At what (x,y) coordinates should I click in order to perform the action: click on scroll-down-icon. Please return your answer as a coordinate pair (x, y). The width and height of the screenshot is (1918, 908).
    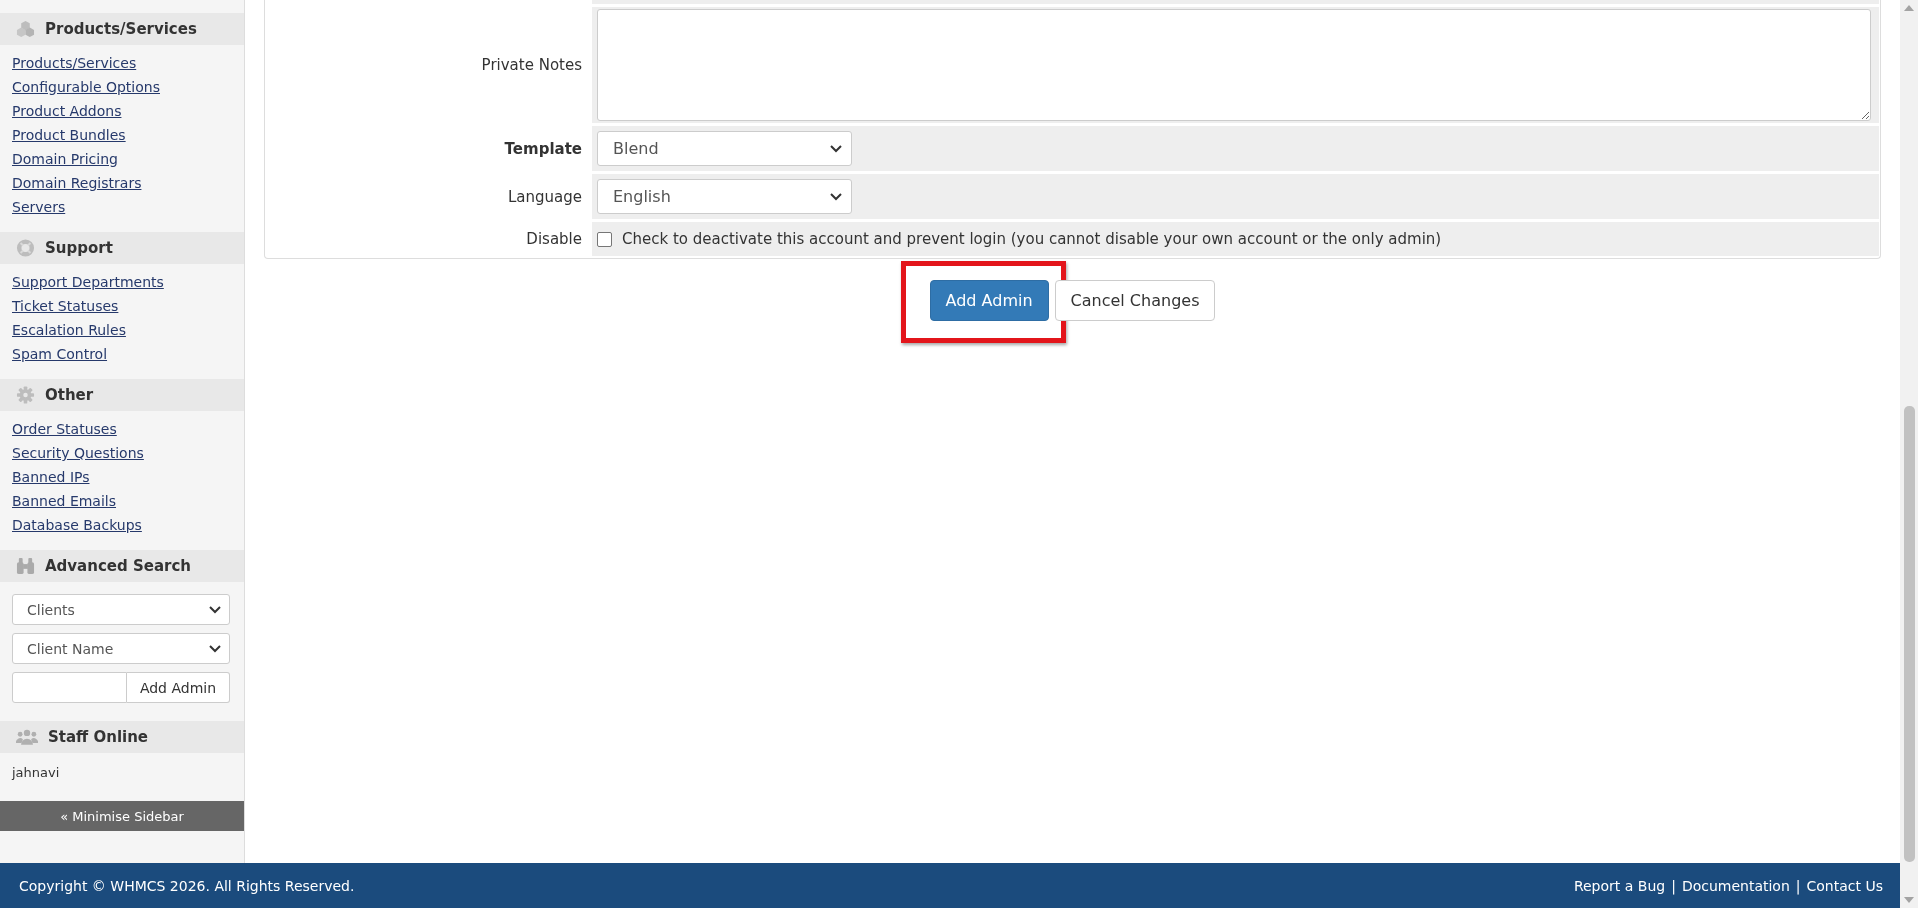
    Looking at the image, I should click on (1909, 900).